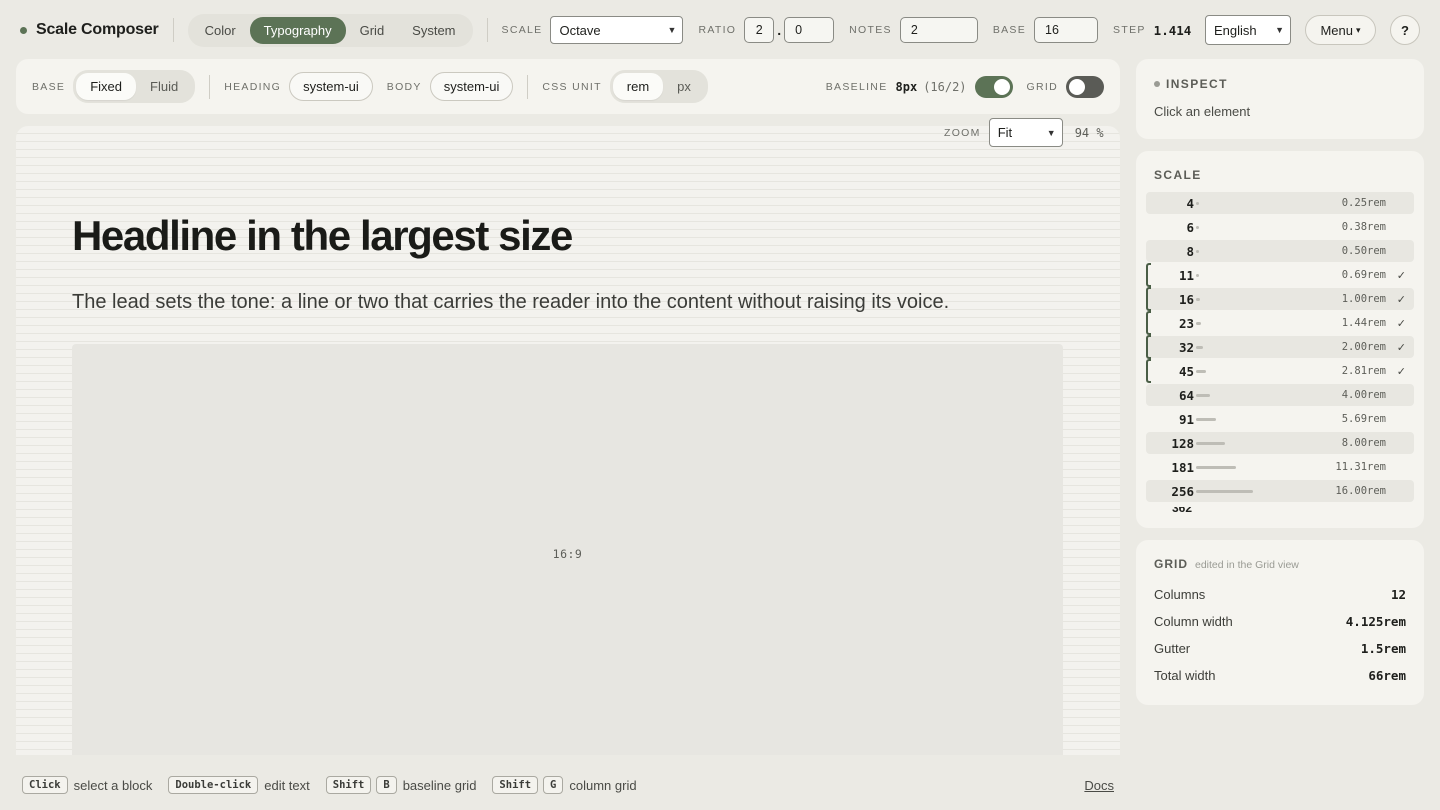 This screenshot has width=1440, height=810. Describe the element at coordinates (1099, 785) in the screenshot. I see `docs-link: Docs` at that location.